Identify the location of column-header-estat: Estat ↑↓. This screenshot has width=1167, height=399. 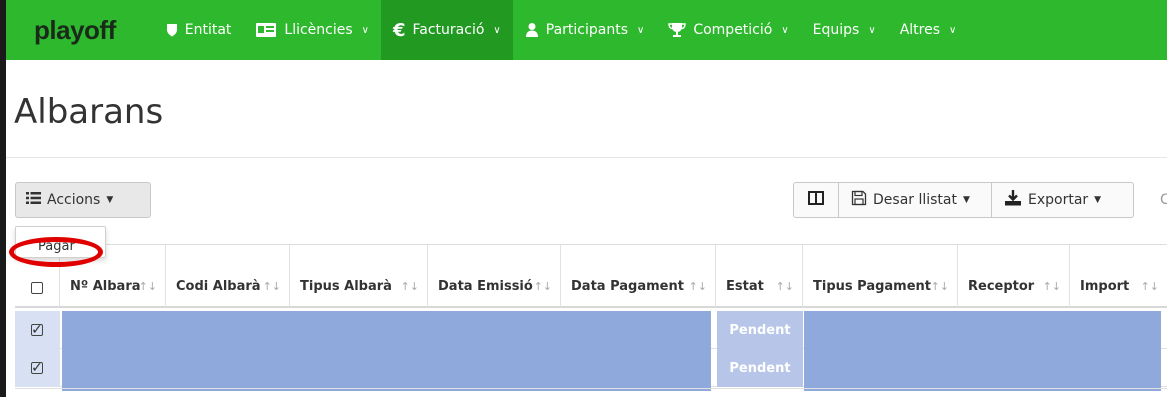
(759, 276).